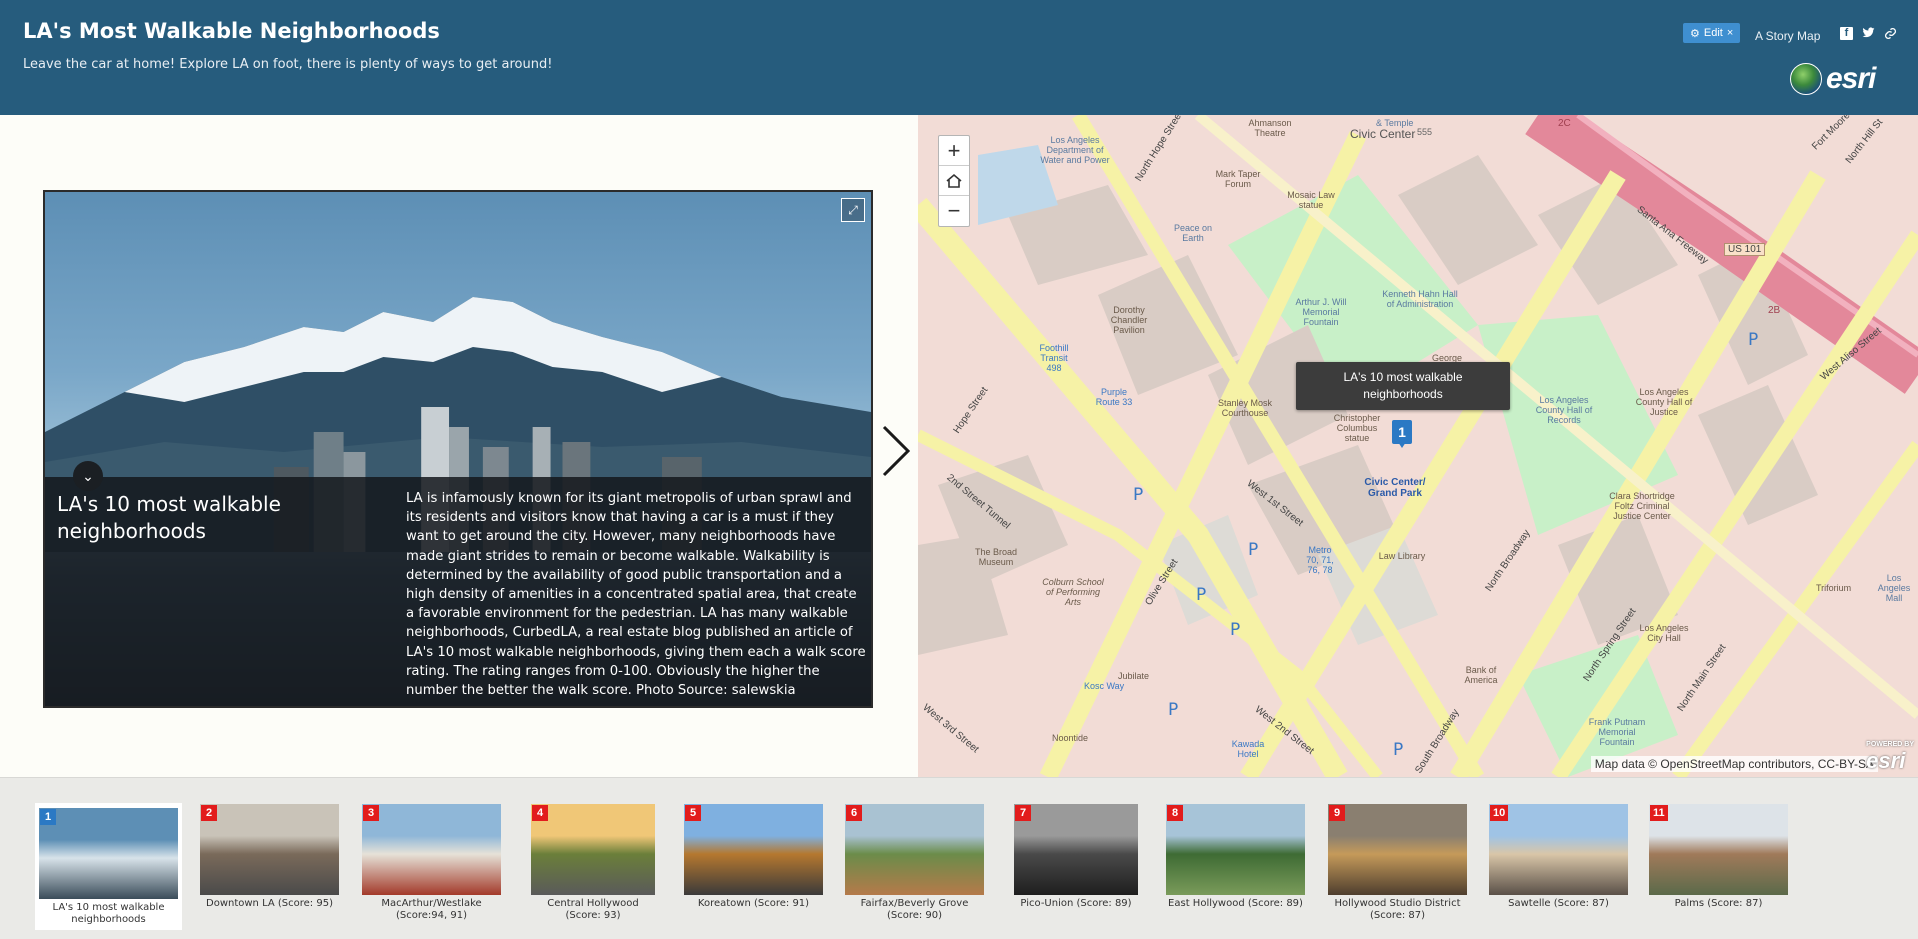 This screenshot has height=939, width=1918. Describe the element at coordinates (431, 849) in the screenshot. I see `thumbnail-image: 3` at that location.